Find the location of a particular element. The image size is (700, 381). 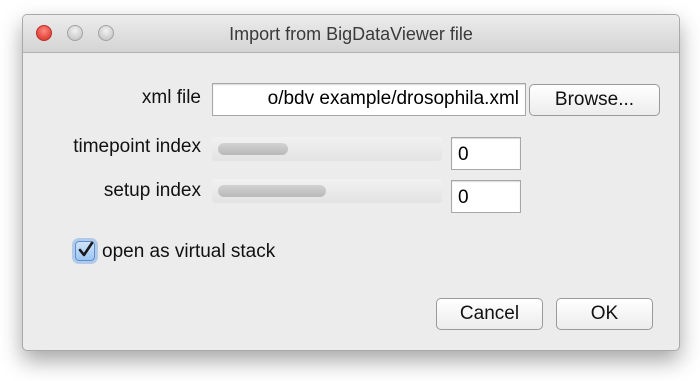

xml-file-value: o/bdv example/drosophila.xml is located at coordinates (393, 98).